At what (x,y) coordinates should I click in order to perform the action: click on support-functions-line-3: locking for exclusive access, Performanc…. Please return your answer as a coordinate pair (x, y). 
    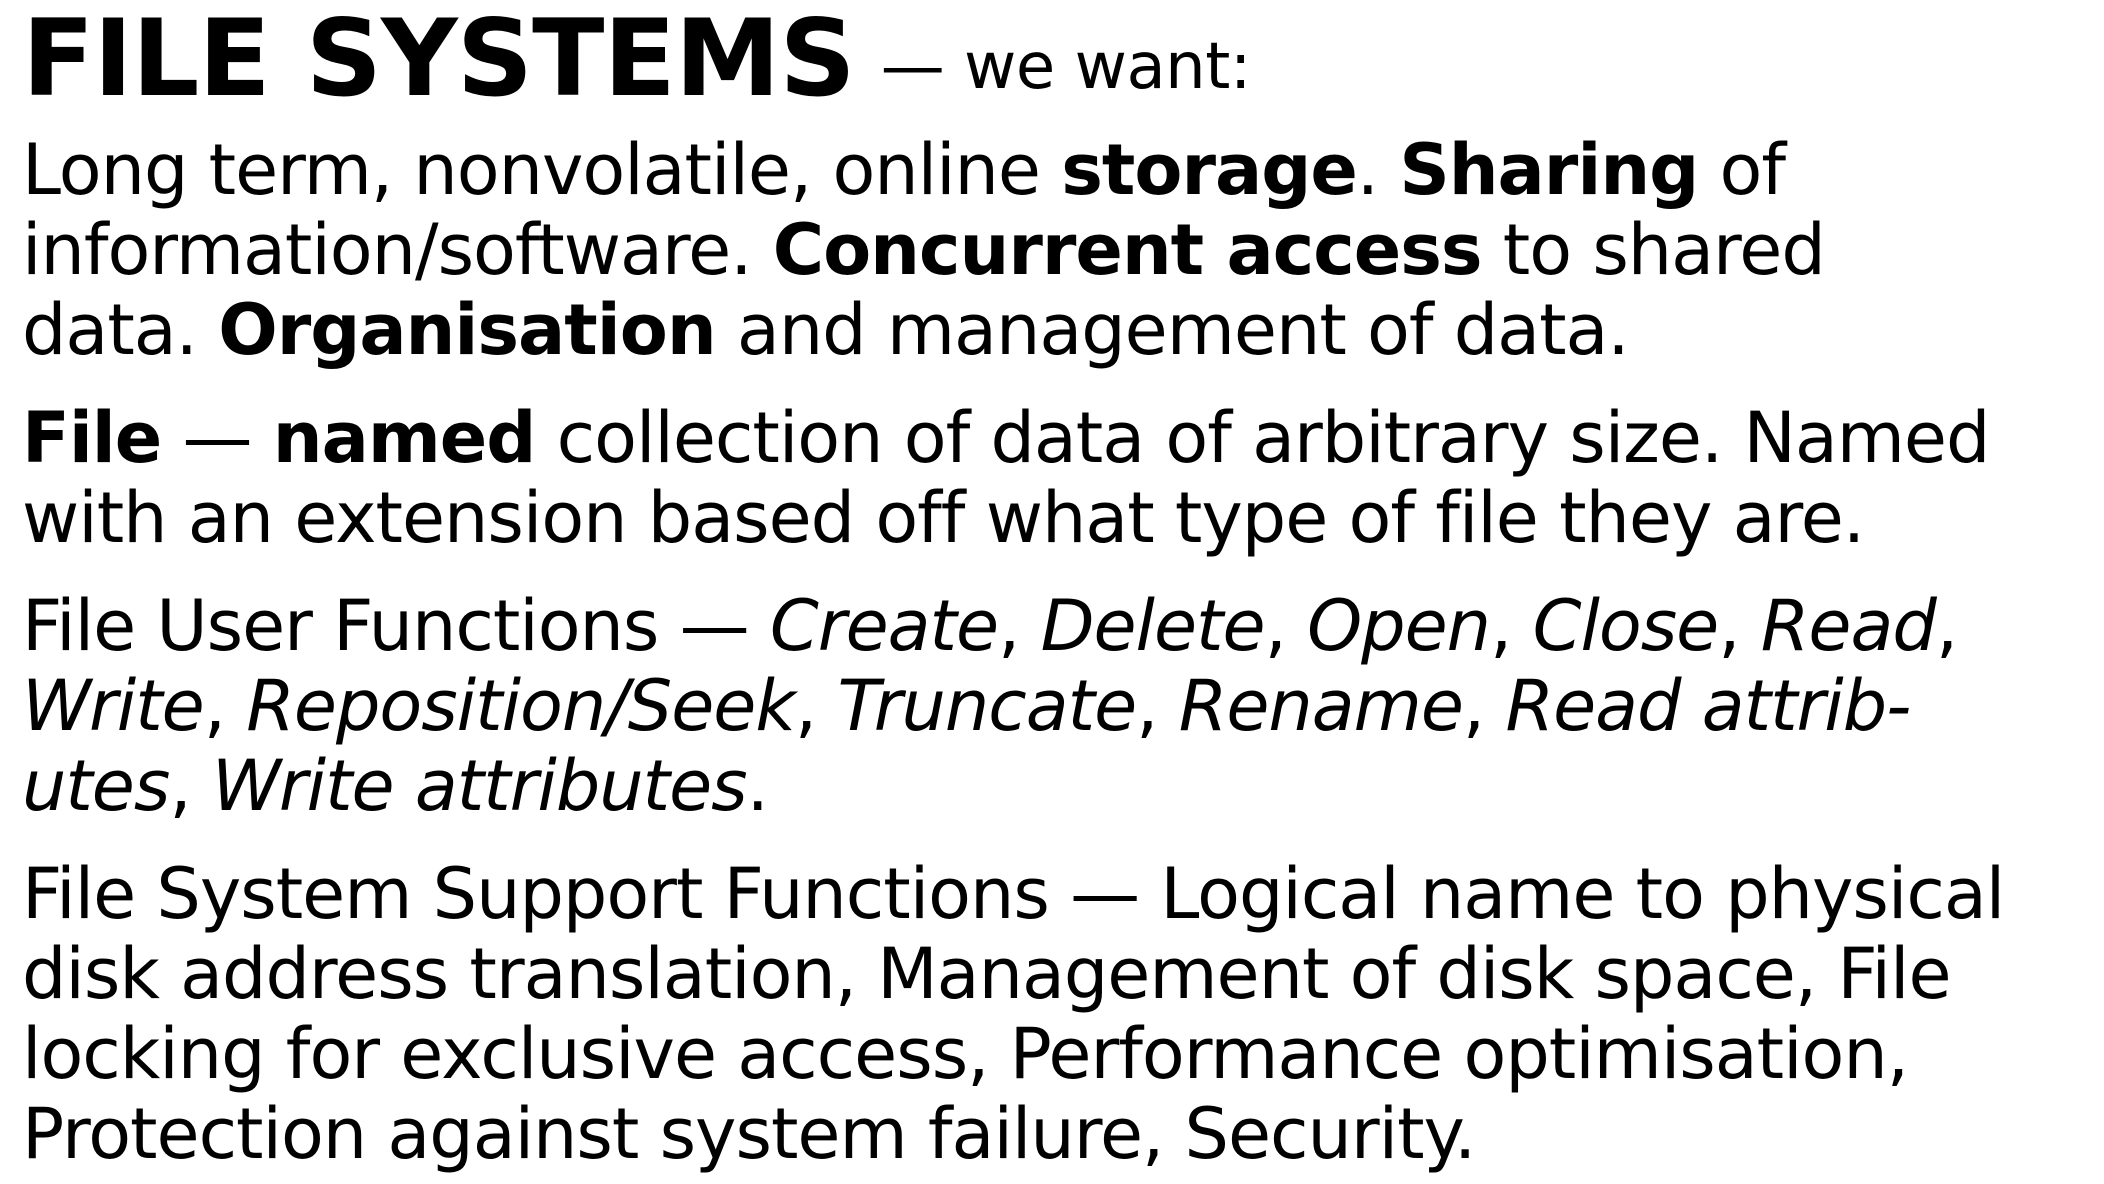
    Looking at the image, I should click on (965, 1054).